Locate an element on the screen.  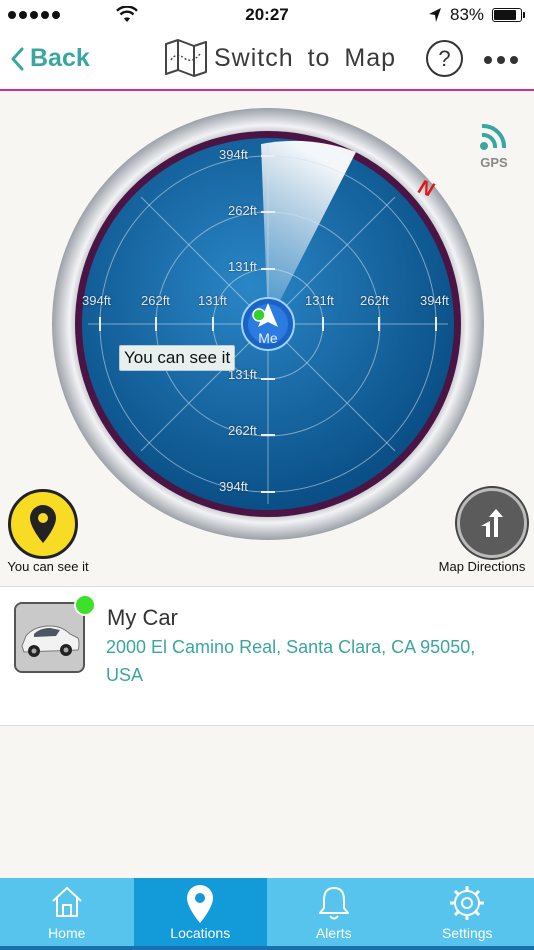
back-label: Back is located at coordinates (60, 58).